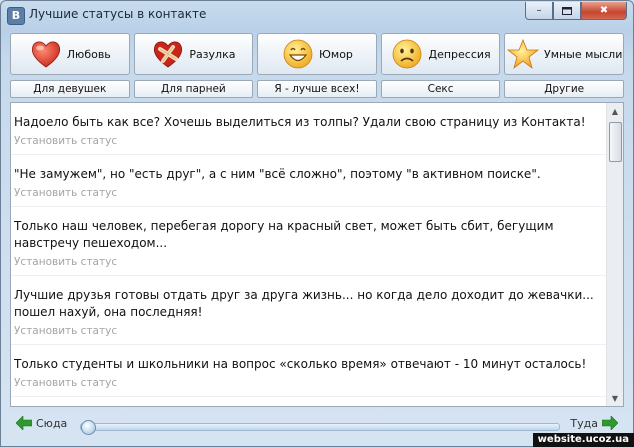  What do you see at coordinates (193, 89) in the screenshot?
I see `subcategory-for-guys-button: Для парней` at bounding box center [193, 89].